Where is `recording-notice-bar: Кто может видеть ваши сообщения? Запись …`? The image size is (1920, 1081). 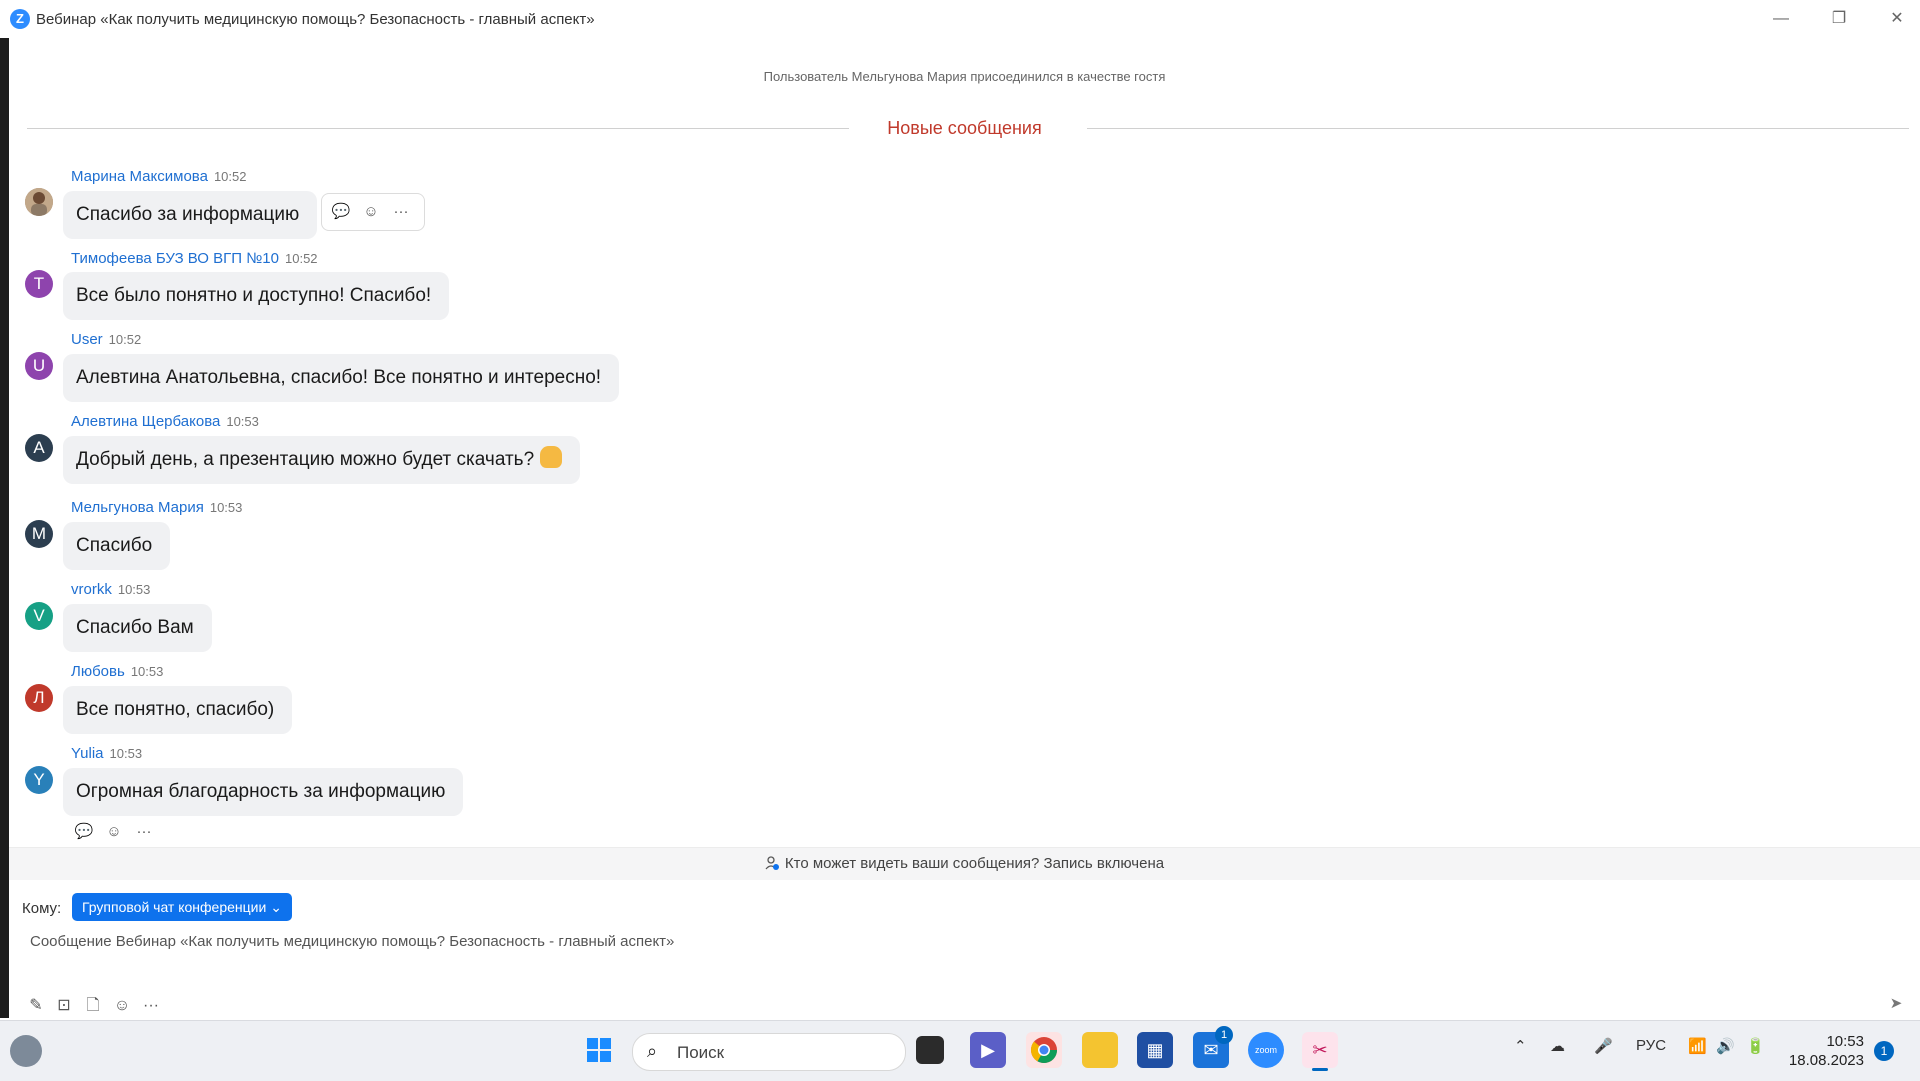
recording-notice-bar: Кто может видеть ваши сообщения? Запись … is located at coordinates (964, 863).